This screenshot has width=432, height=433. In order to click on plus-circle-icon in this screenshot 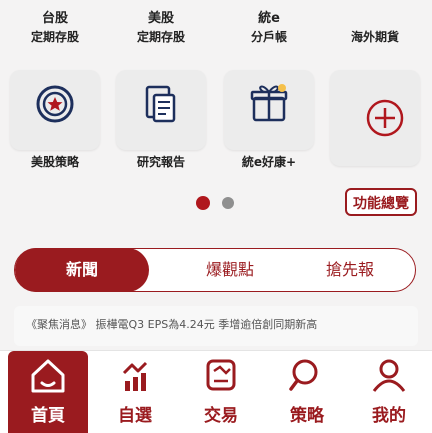, I will do `click(385, 118)`.